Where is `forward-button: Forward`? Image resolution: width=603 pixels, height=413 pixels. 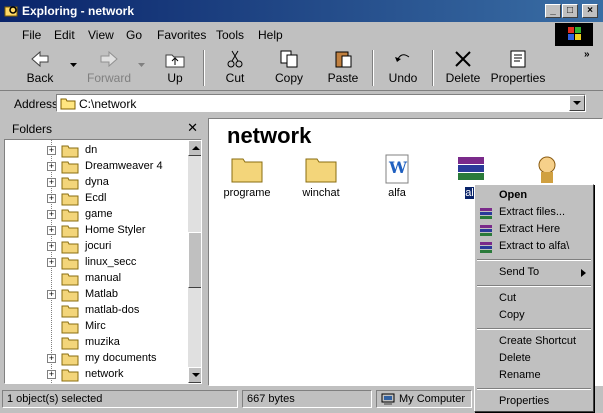
forward-button: Forward is located at coordinates (109, 69).